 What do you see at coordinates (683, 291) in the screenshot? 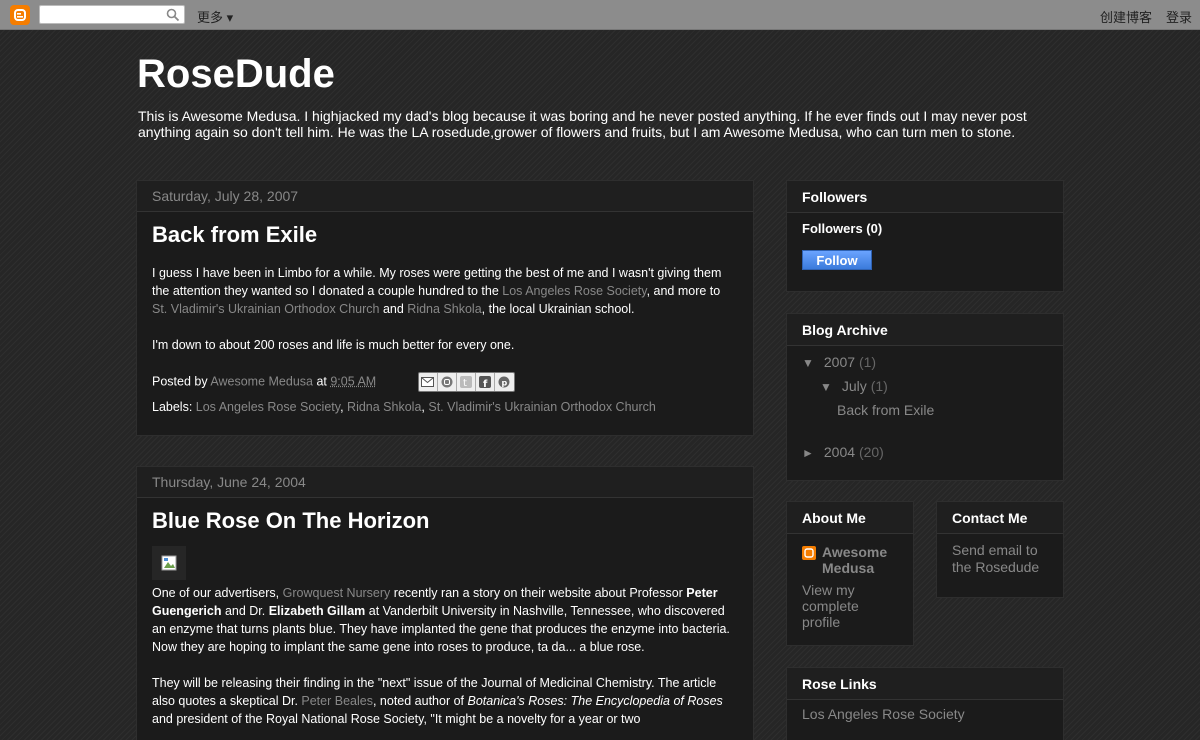
I see `post-text-run: , and more to` at bounding box center [683, 291].